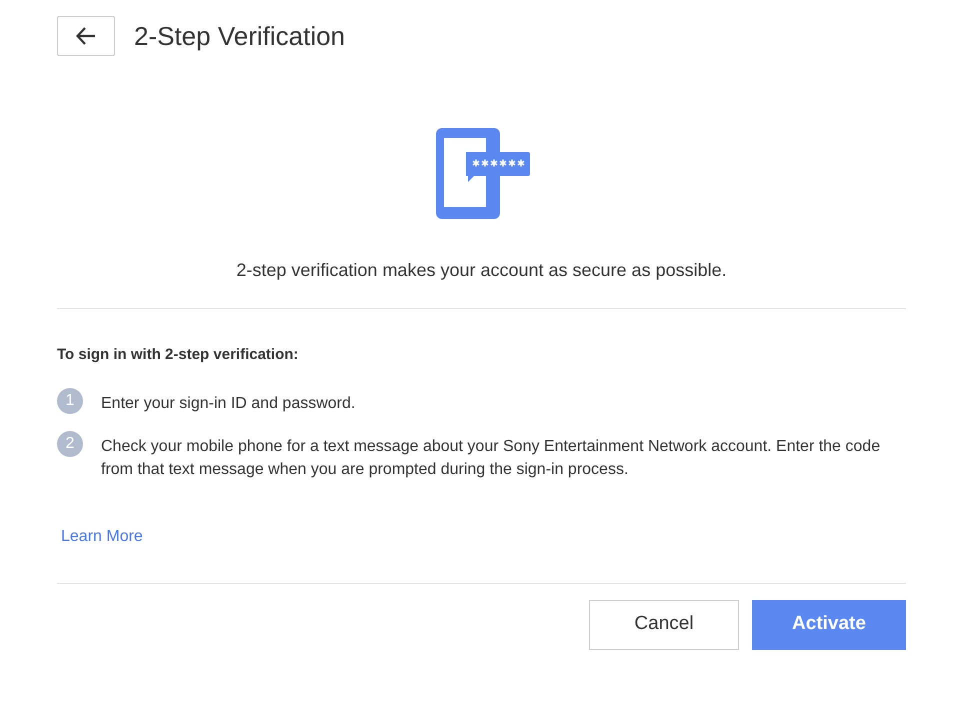 The height and width of the screenshot is (702, 958). What do you see at coordinates (102, 536) in the screenshot?
I see `learn-more-link: Learn More` at bounding box center [102, 536].